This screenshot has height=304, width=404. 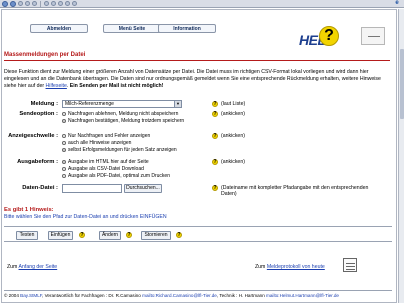 I want to click on copyright-technik: , Technik : H. Hartmann, so click(x=240, y=295).